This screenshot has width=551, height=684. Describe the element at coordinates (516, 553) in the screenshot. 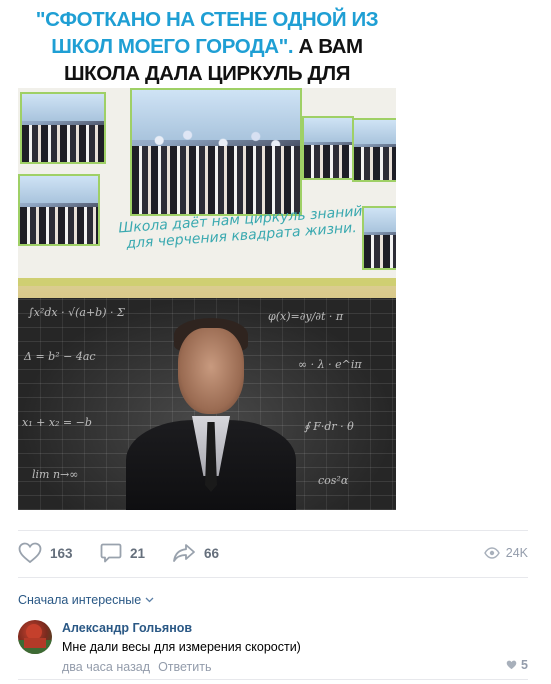

I see `views-count: 24K` at that location.